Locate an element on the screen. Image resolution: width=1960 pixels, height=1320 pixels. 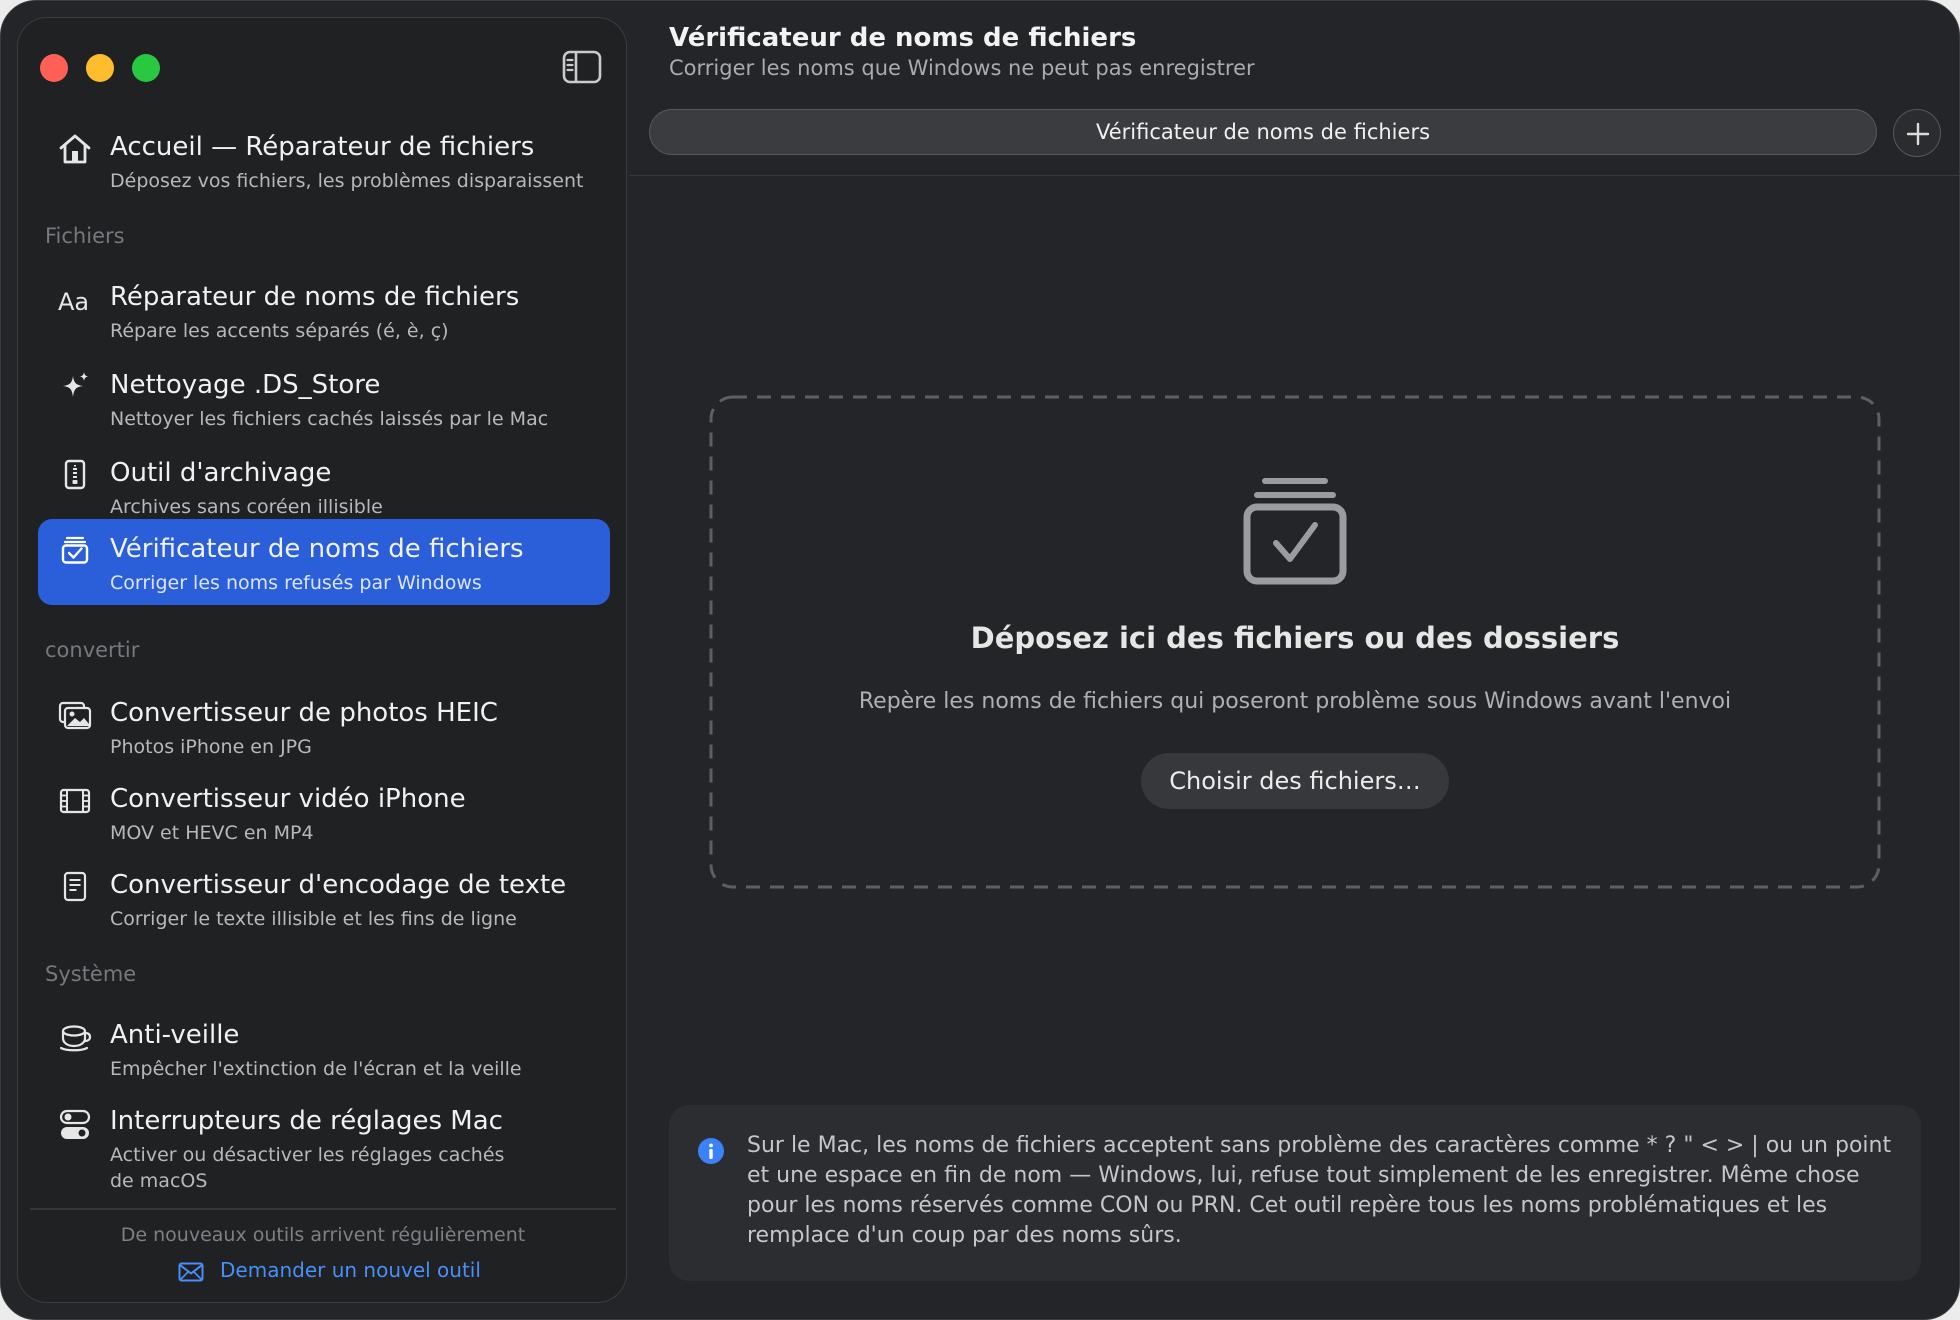
sidebar-footer-divider is located at coordinates (323, 1209).